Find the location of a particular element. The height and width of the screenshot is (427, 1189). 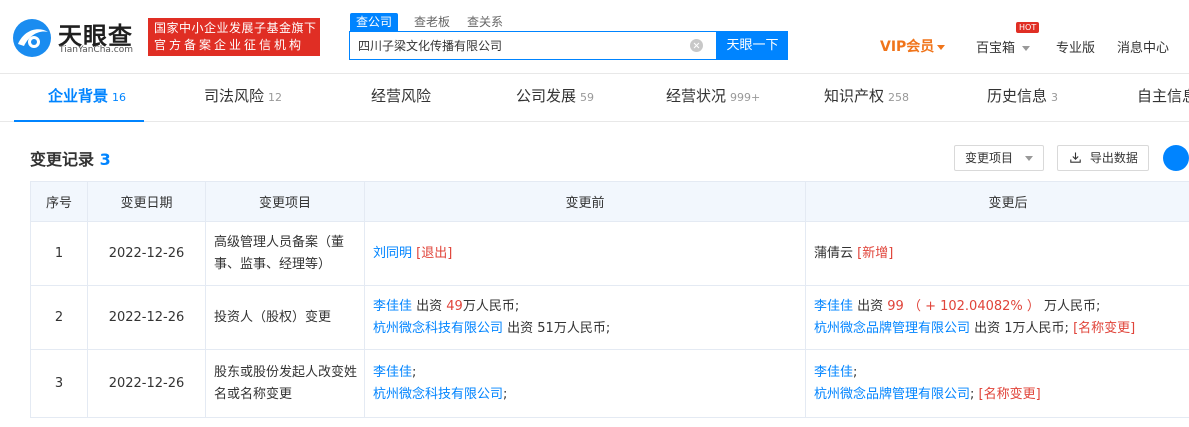

tab-label: 经营风险 is located at coordinates (401, 96).